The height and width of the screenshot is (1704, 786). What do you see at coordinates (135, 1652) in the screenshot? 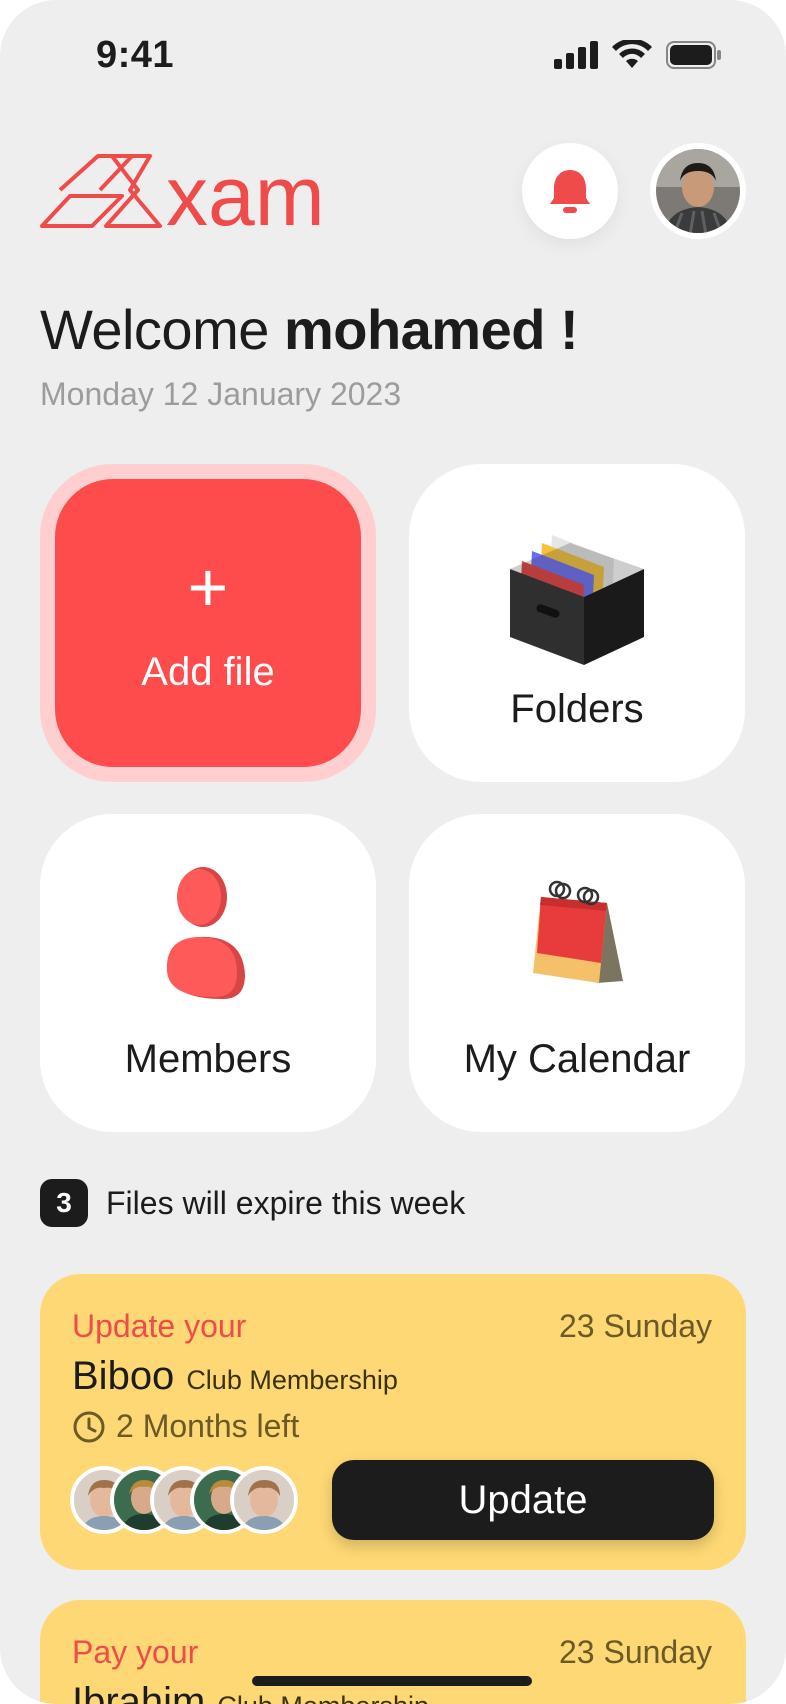
I see `card-action-text: Pay your` at bounding box center [135, 1652].